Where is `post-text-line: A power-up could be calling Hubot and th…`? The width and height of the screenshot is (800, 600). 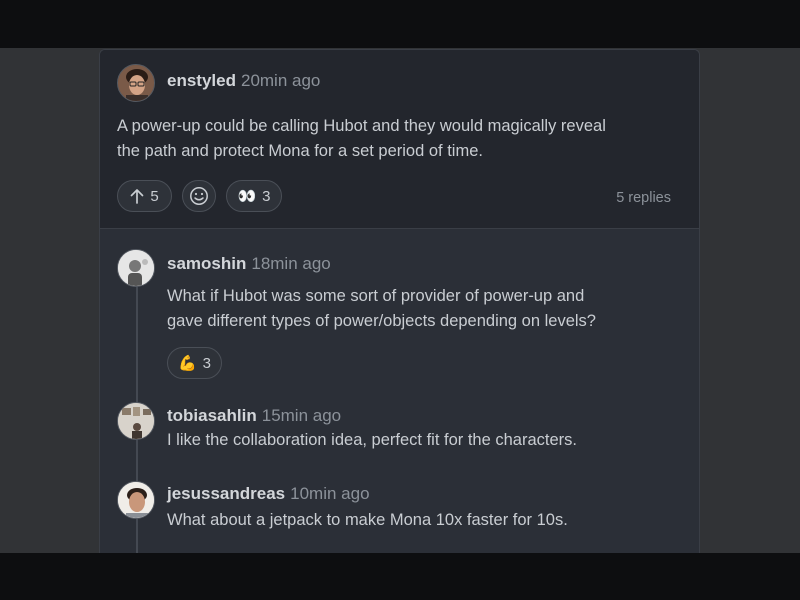 post-text-line: A power-up could be calling Hubot and th… is located at coordinates (361, 126).